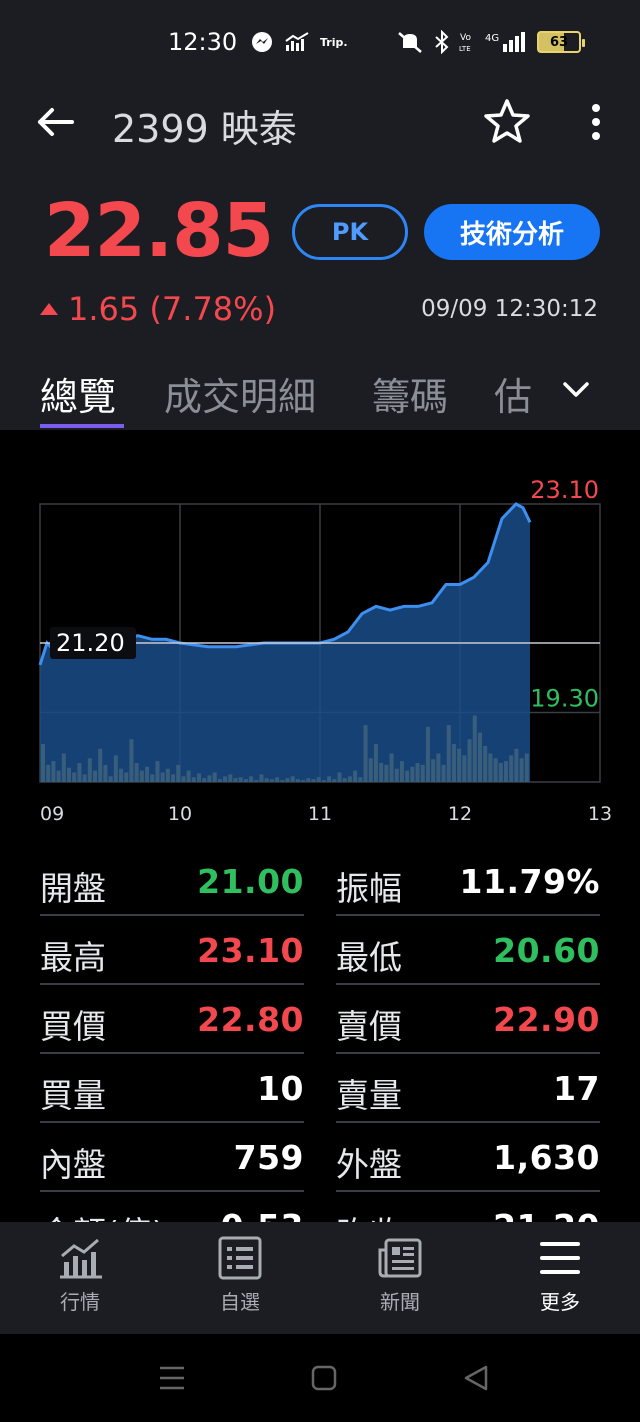  I want to click on up-triangle-icon, so click(49, 309).